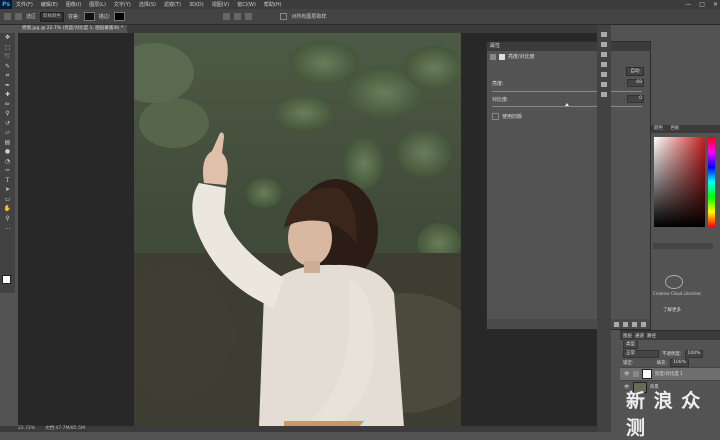 The width and height of the screenshot is (720, 440). What do you see at coordinates (7, 114) in the screenshot?
I see `stamp-icon: ⚲` at bounding box center [7, 114].